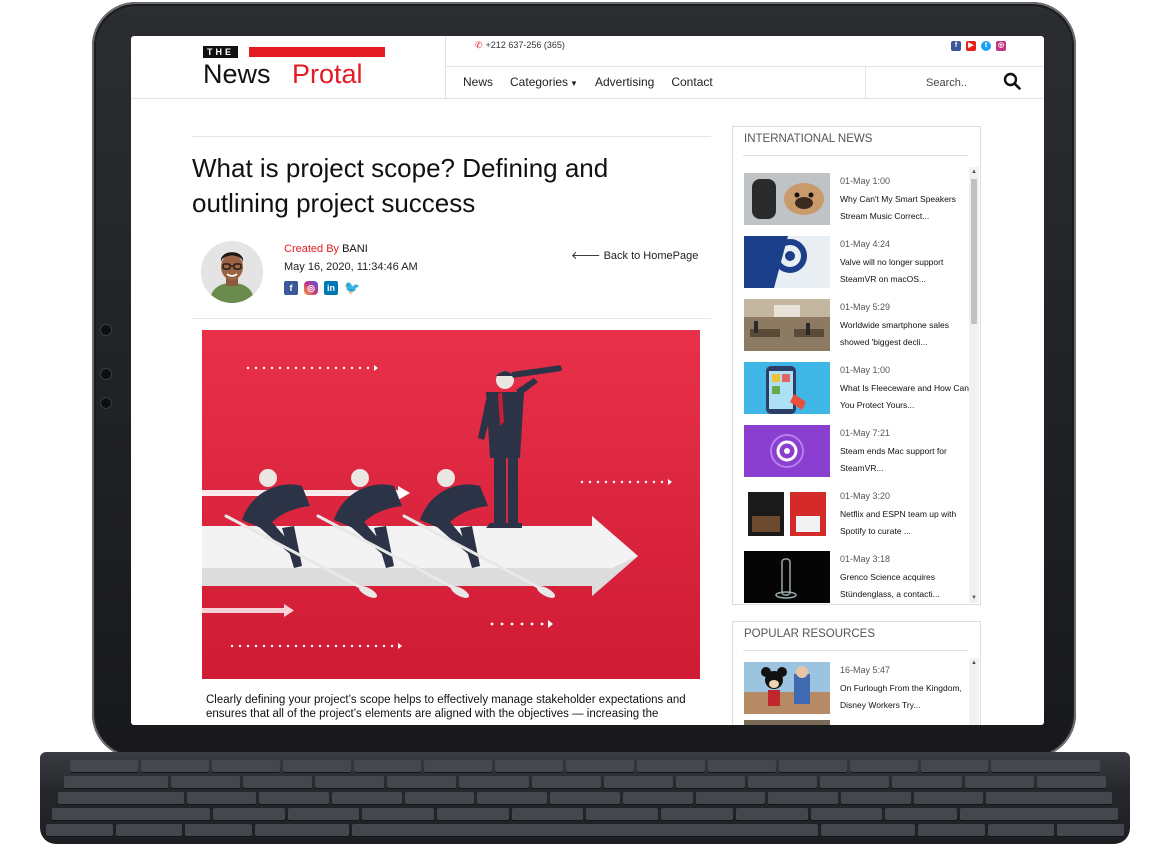  I want to click on news-time: 01-May 7:21, so click(865, 433).